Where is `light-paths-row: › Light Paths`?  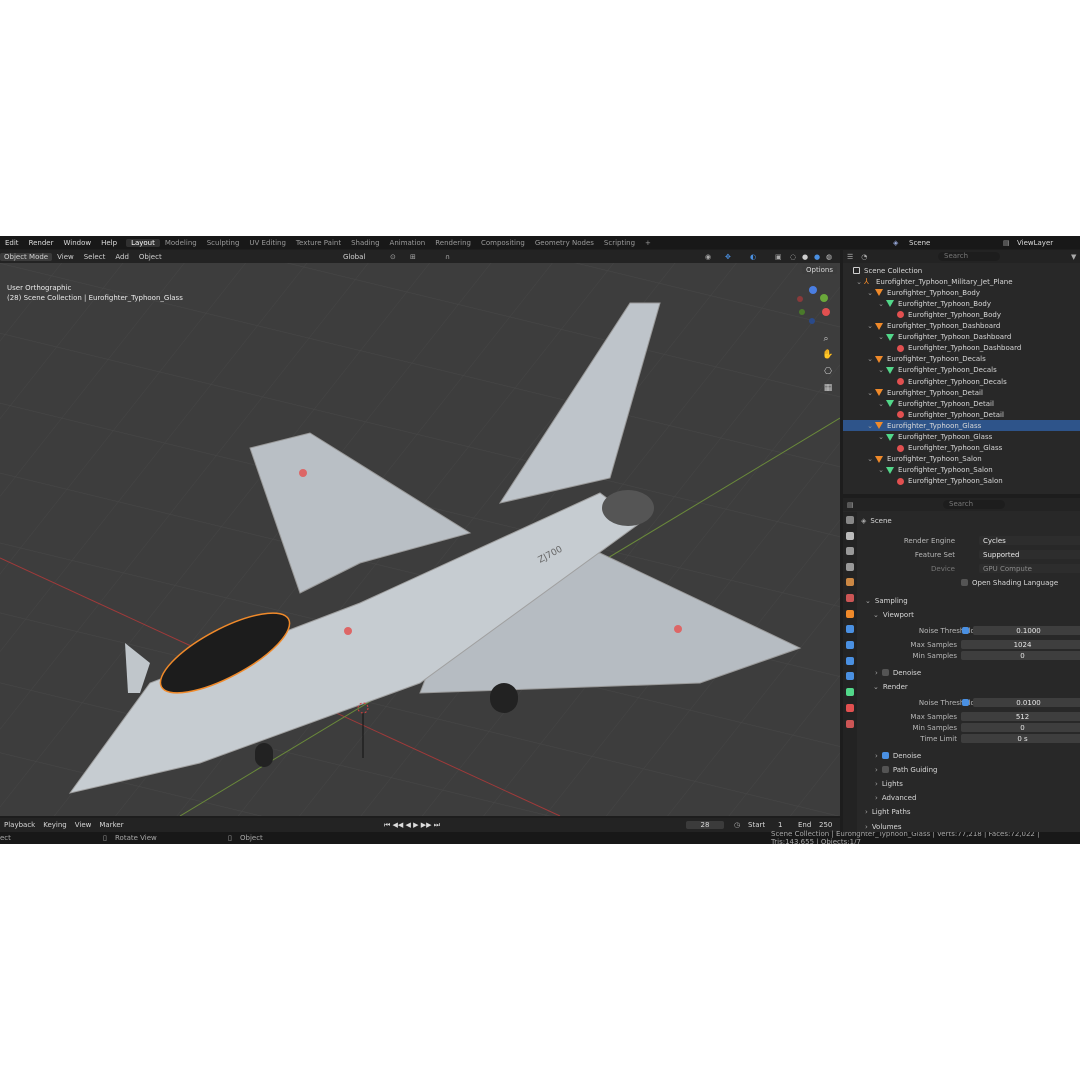 light-paths-row: › Light Paths is located at coordinates (972, 811).